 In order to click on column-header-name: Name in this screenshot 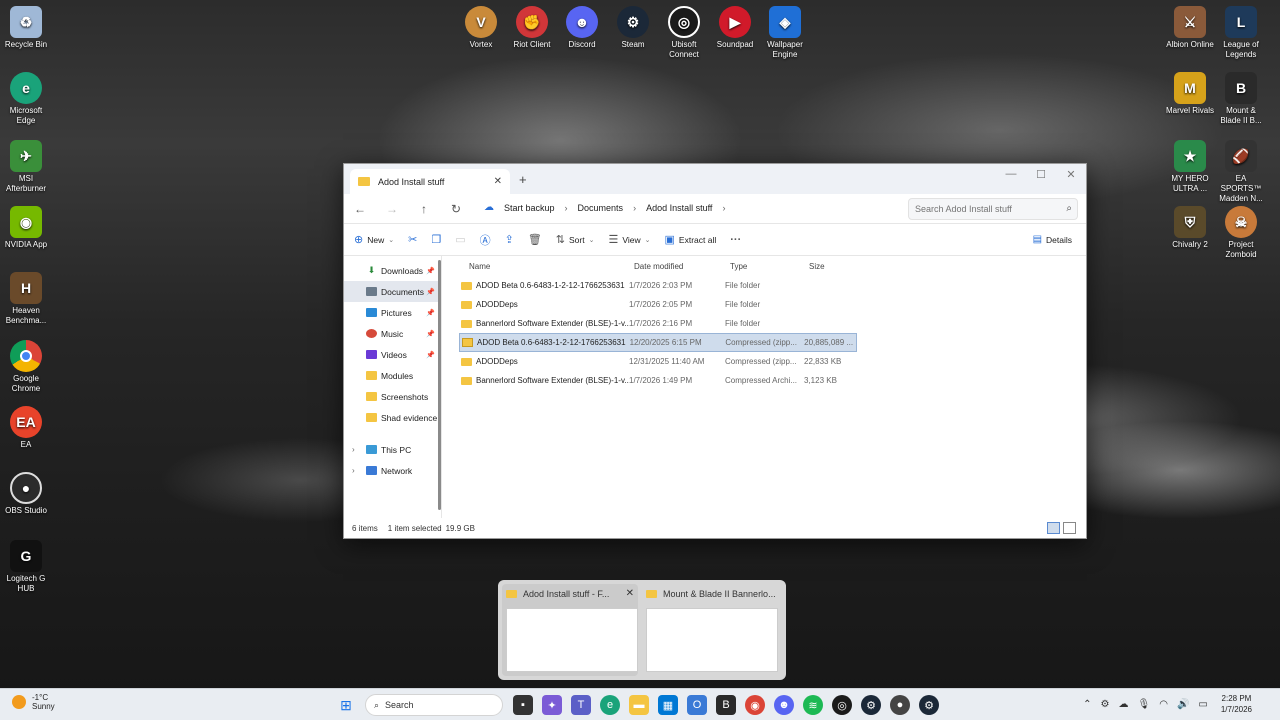, I will do `click(551, 266)`.